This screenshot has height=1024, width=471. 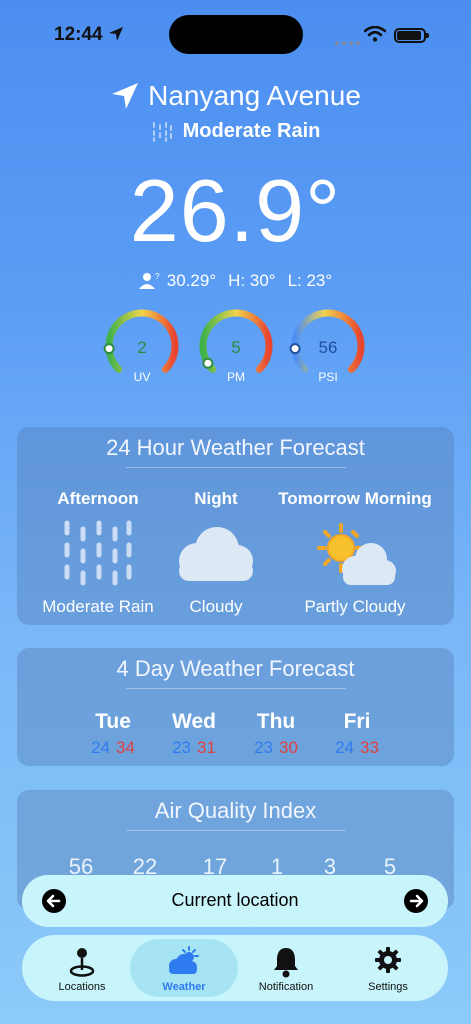 What do you see at coordinates (216, 606) in the screenshot?
I see `period-condition: Cloudy` at bounding box center [216, 606].